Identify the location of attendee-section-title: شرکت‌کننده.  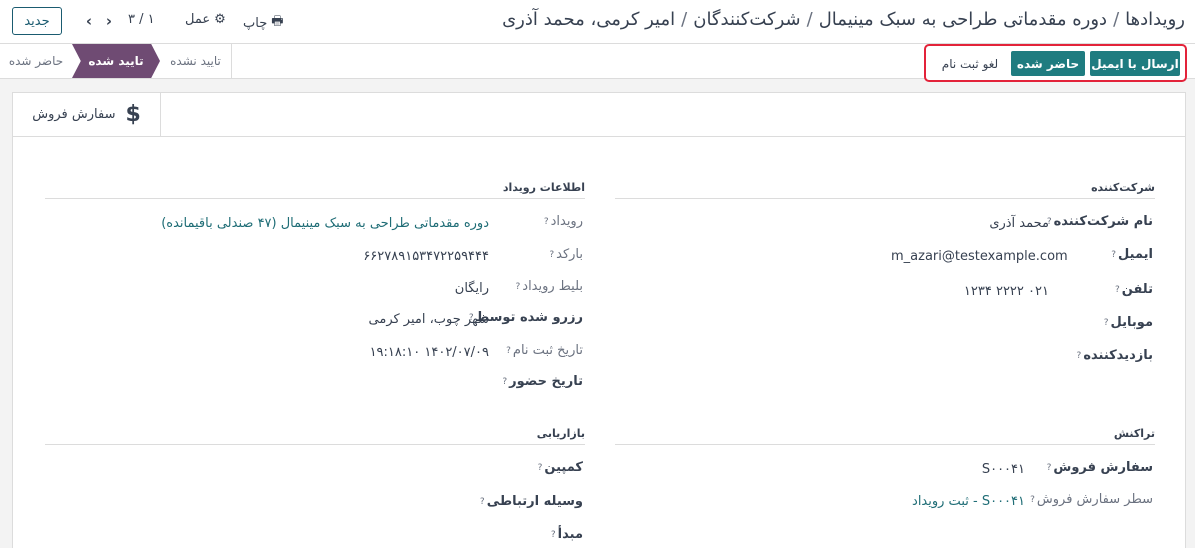
(885, 190).